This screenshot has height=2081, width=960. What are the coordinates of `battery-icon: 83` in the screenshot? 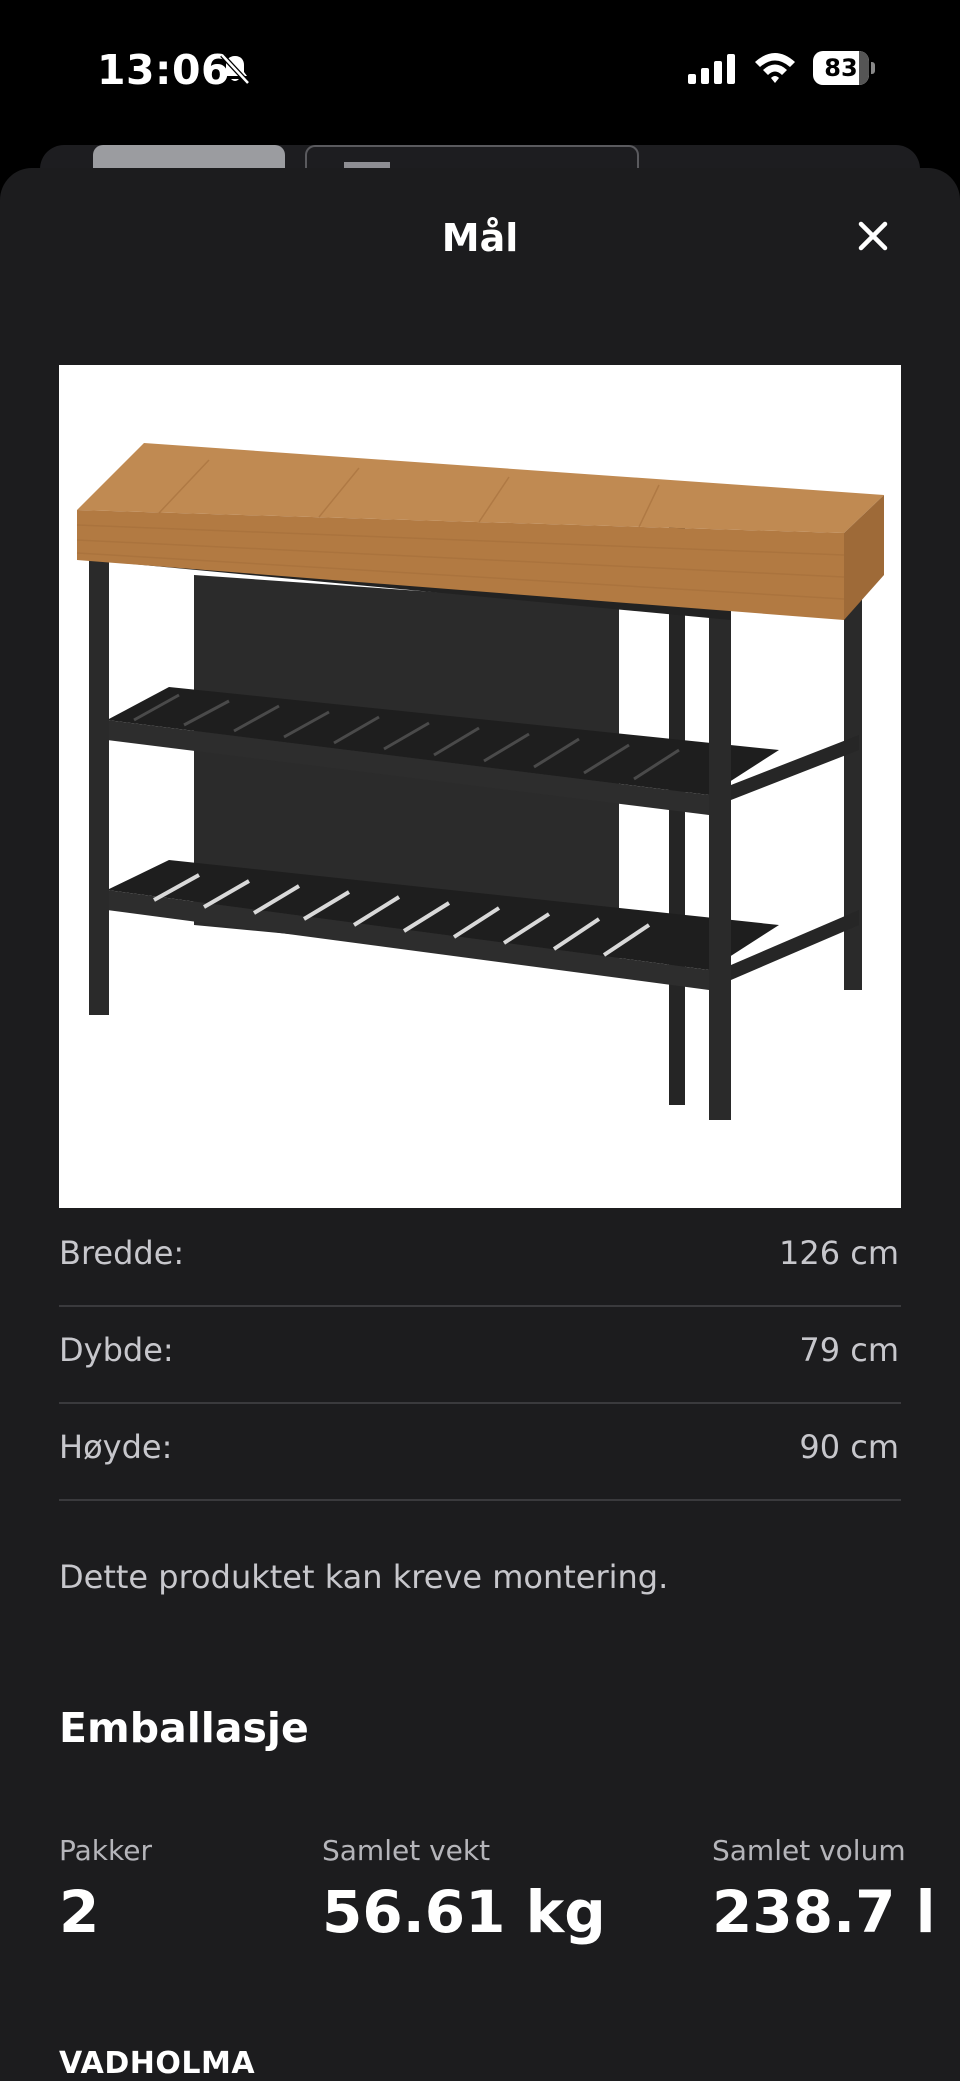 It's located at (844, 68).